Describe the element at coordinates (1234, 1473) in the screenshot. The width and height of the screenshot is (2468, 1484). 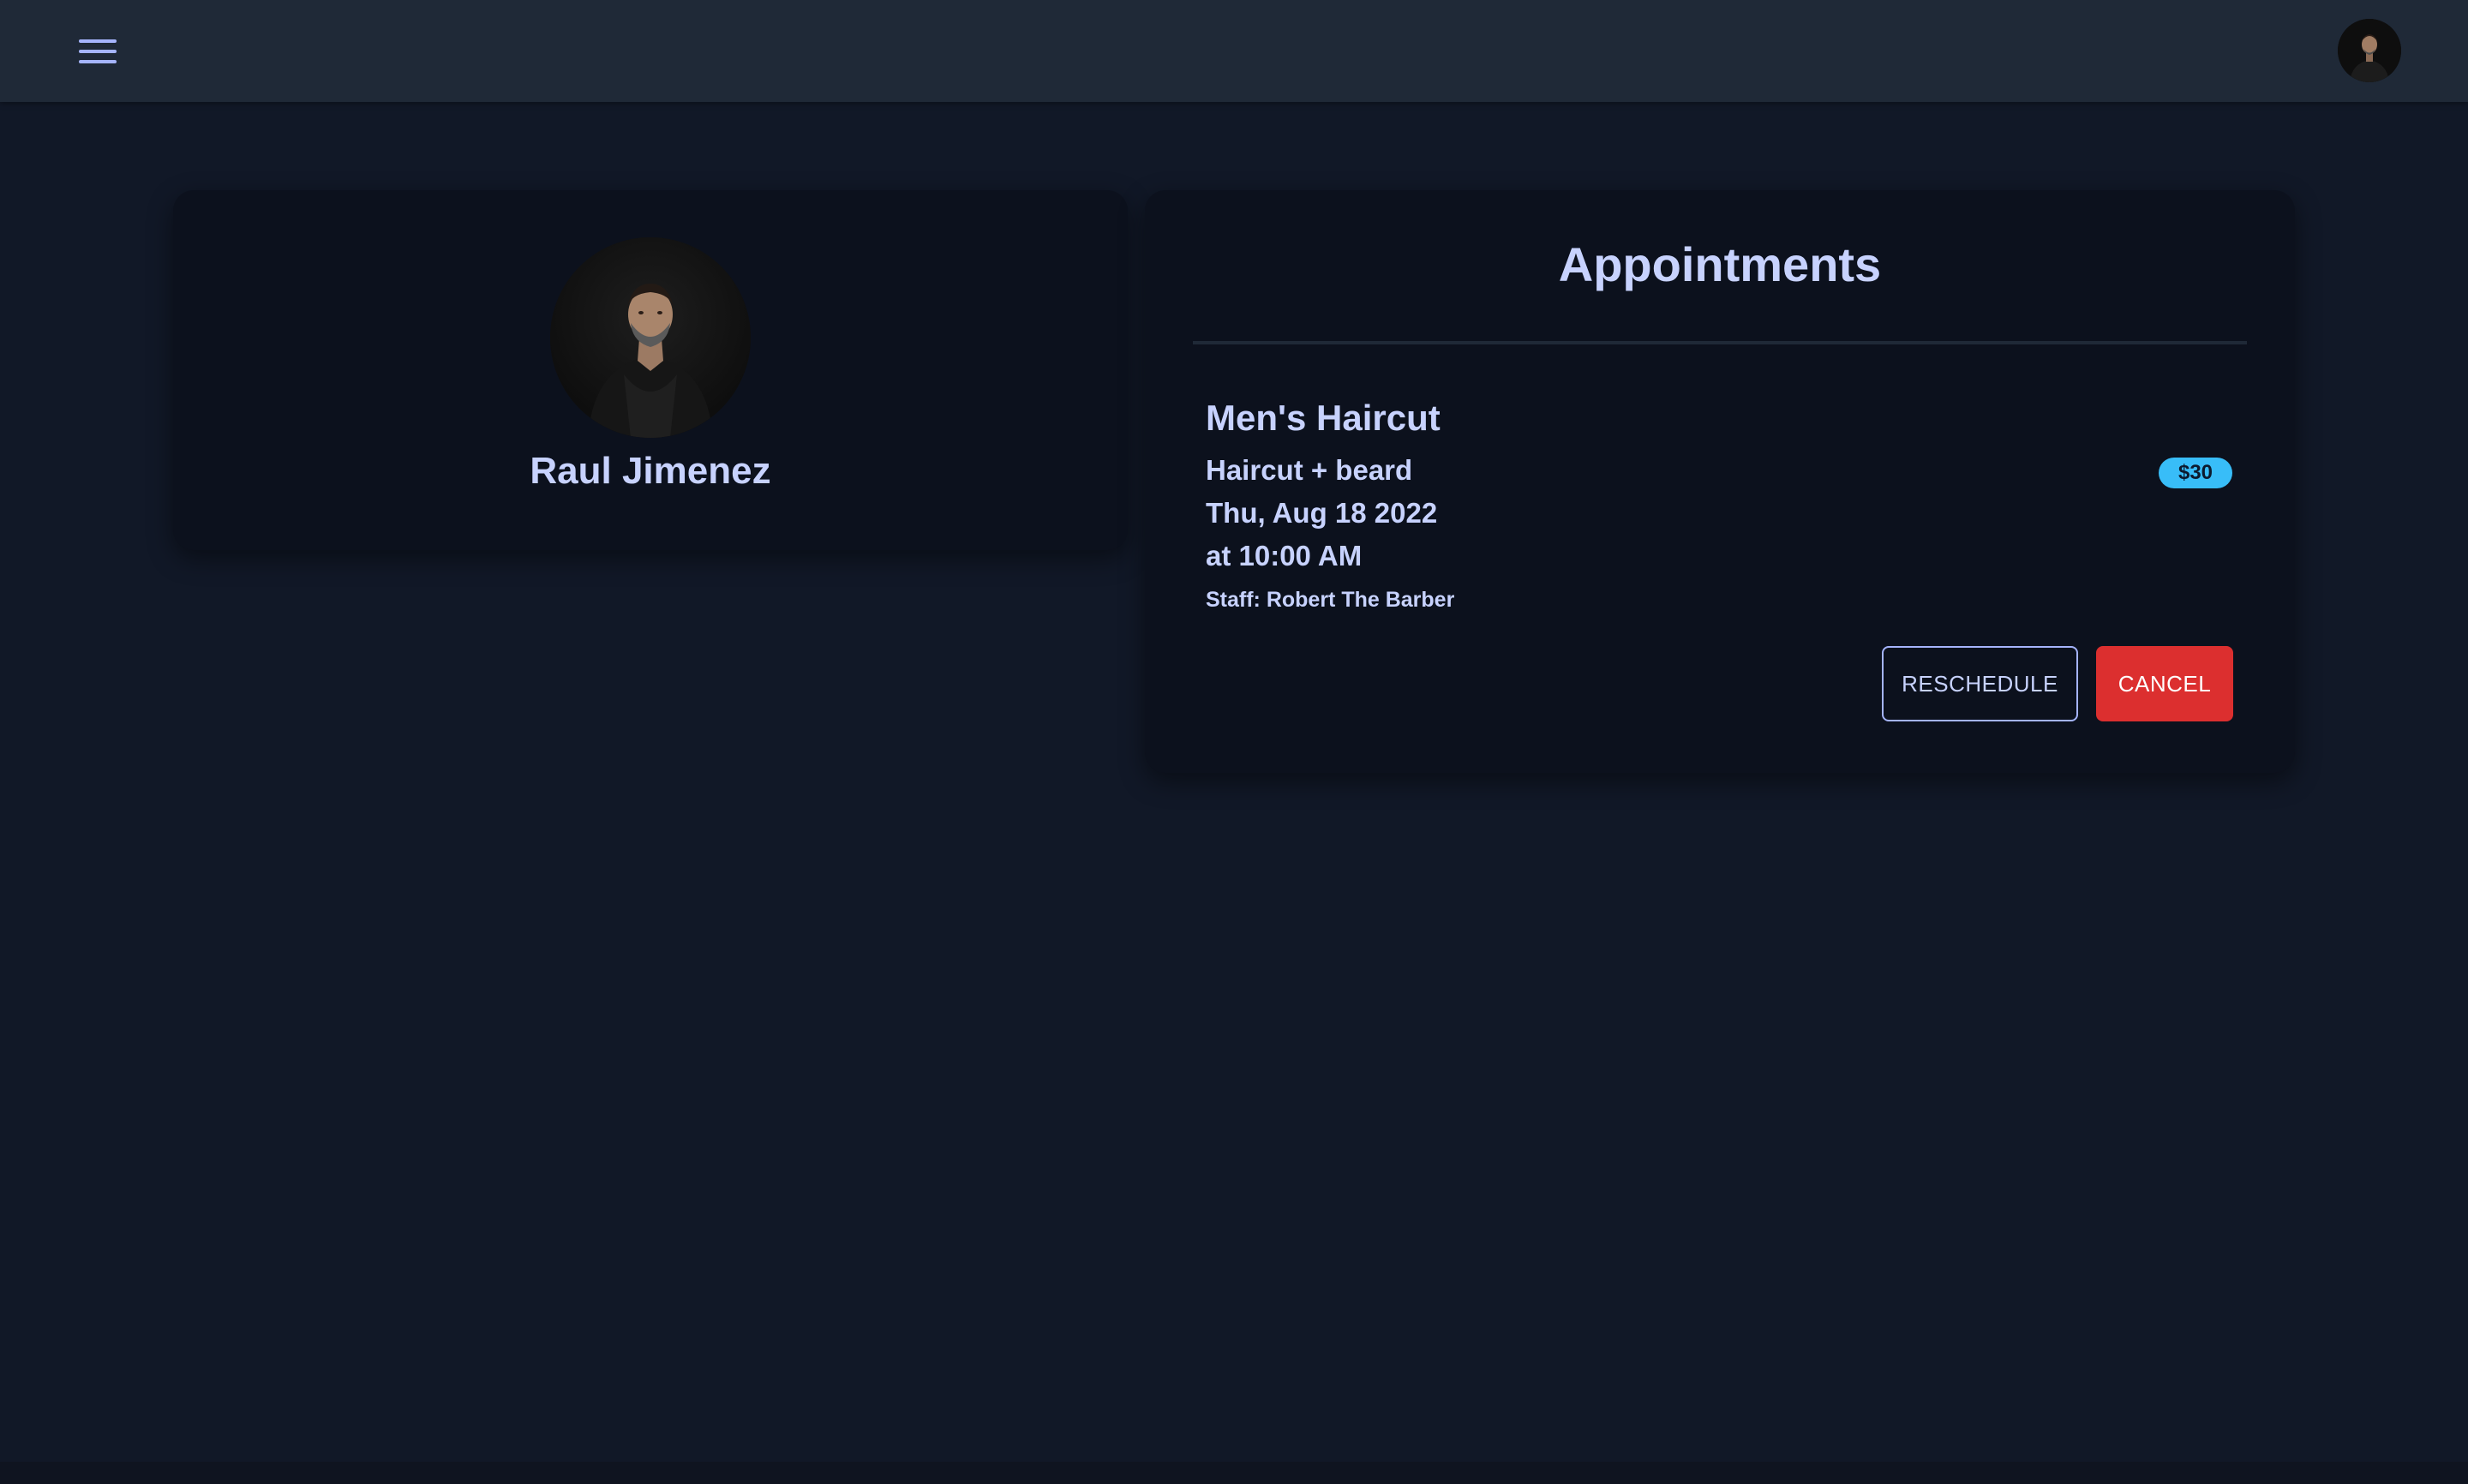
I see `page-footer-edge` at that location.